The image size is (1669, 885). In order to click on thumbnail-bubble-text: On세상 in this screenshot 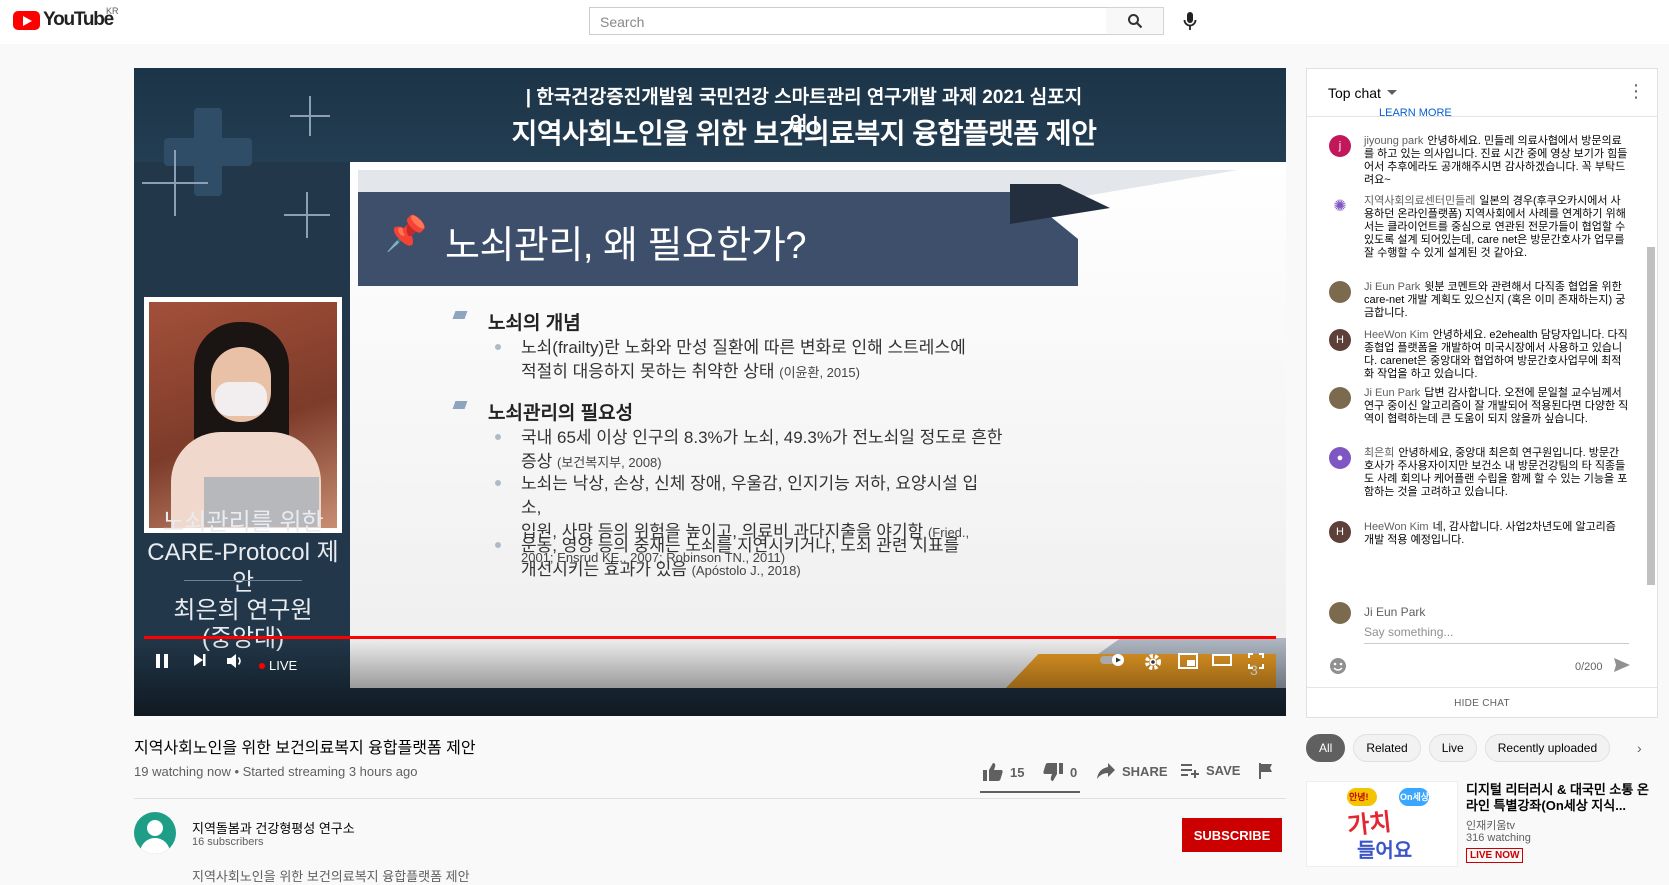, I will do `click(1415, 797)`.